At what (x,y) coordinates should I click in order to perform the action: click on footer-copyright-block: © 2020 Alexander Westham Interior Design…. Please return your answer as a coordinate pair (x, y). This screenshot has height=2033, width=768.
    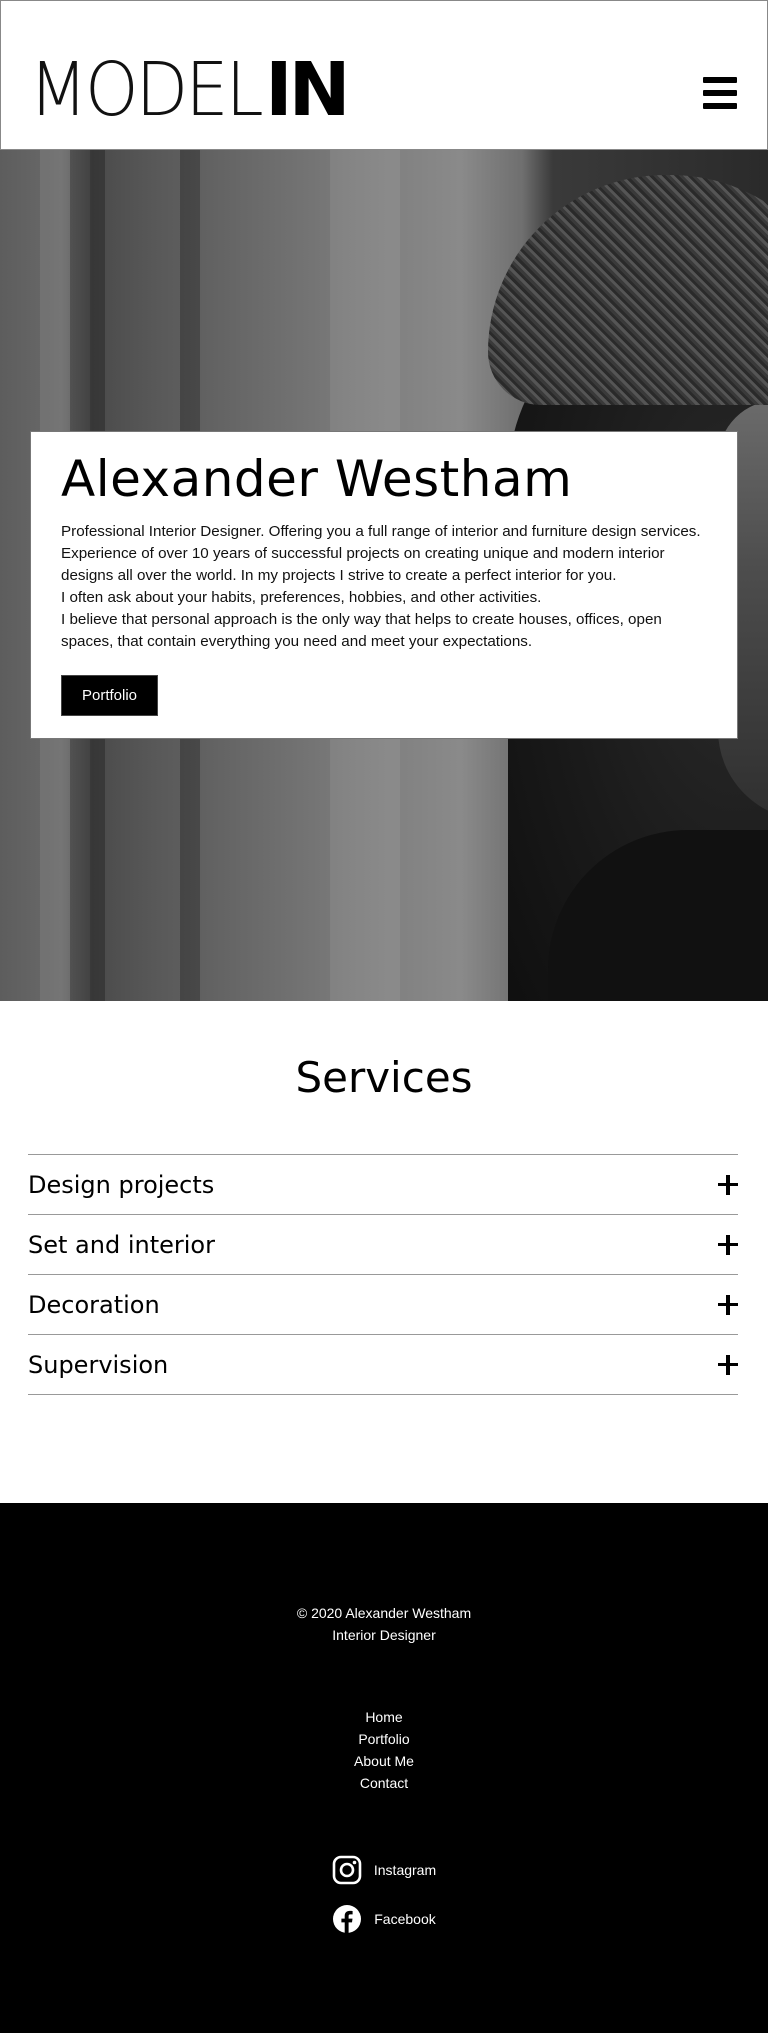
    Looking at the image, I should click on (384, 1624).